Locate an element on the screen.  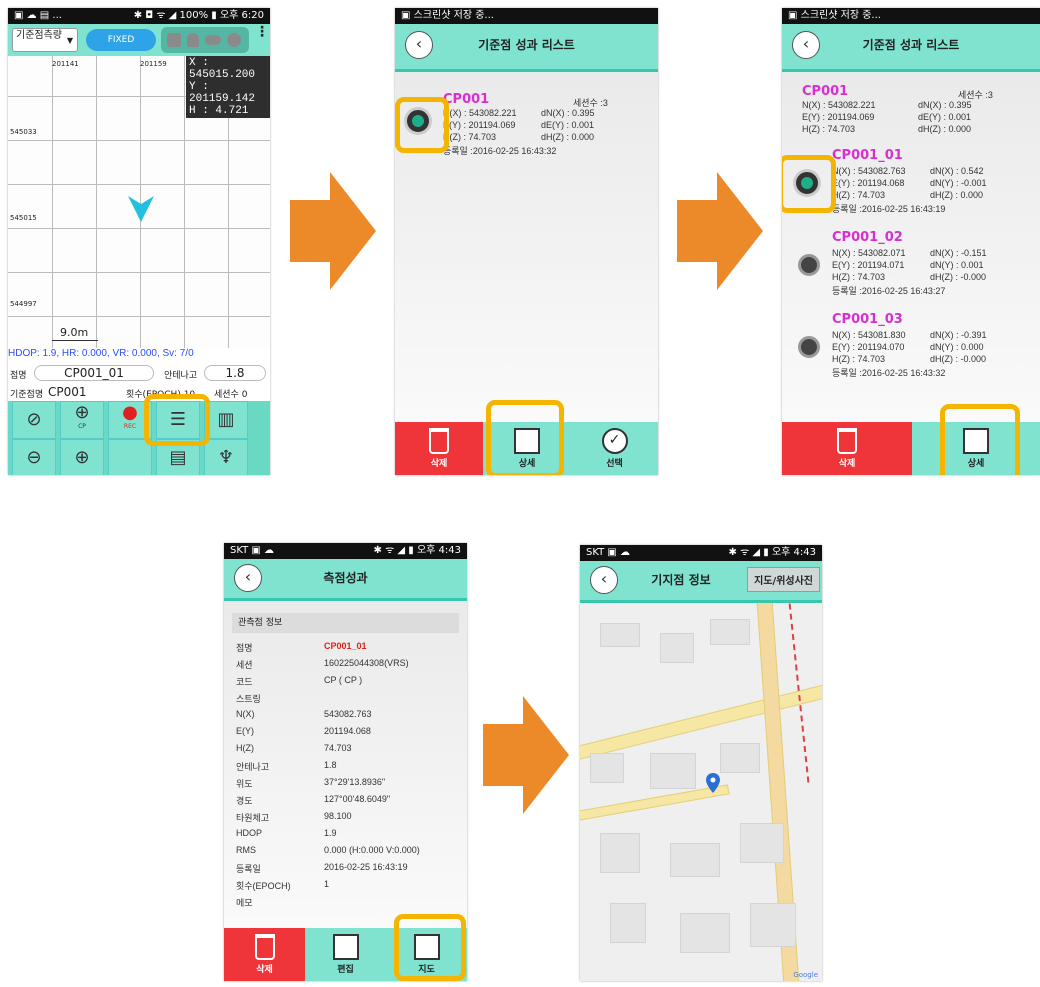
antenna-field: 1.8 is located at coordinates (235, 373).